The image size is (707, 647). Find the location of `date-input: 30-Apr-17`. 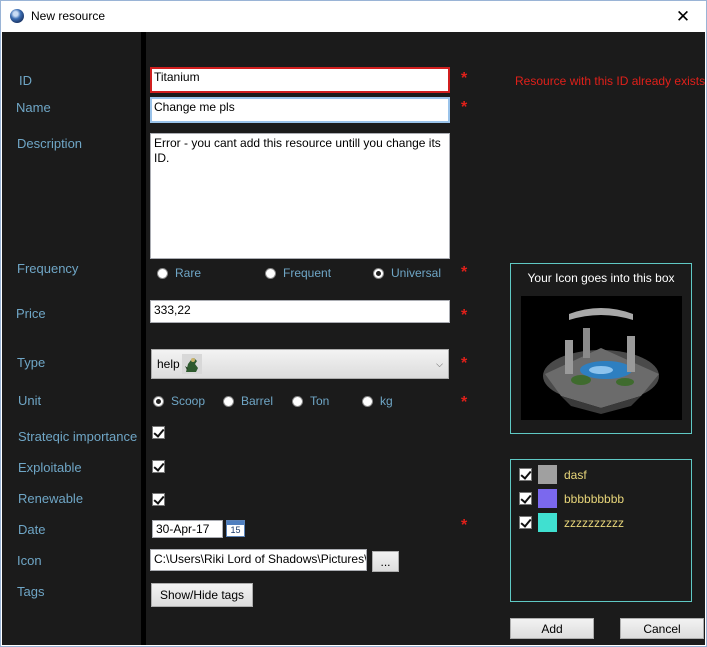

date-input: 30-Apr-17 is located at coordinates (187, 529).